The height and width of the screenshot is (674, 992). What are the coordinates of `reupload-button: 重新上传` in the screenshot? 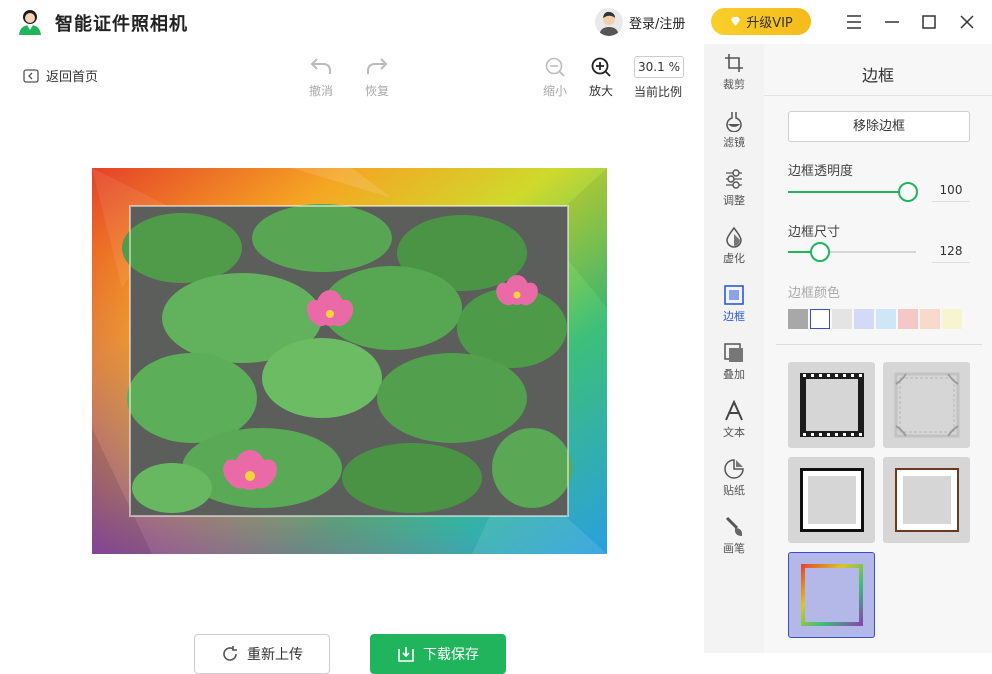 It's located at (262, 654).